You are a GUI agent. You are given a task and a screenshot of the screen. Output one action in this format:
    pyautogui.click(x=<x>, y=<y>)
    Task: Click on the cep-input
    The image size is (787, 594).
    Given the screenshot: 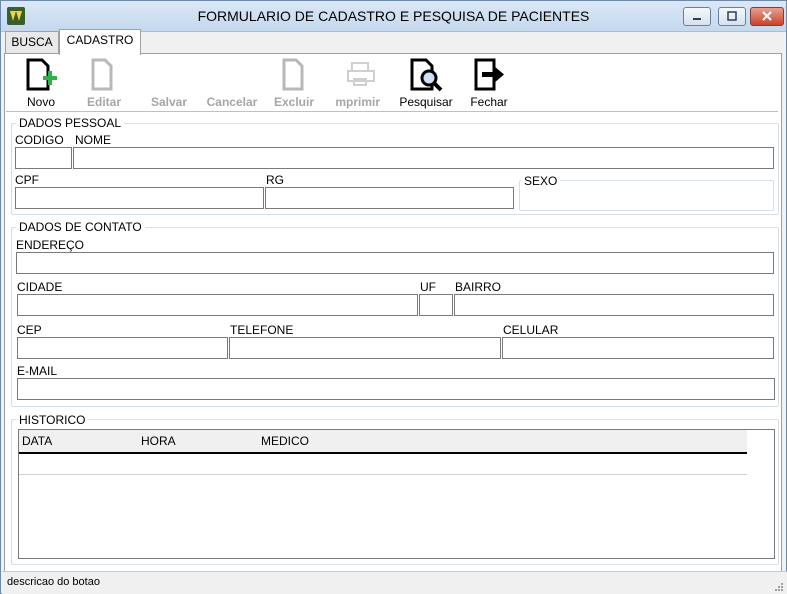 What is the action you would take?
    pyautogui.click(x=122, y=348)
    